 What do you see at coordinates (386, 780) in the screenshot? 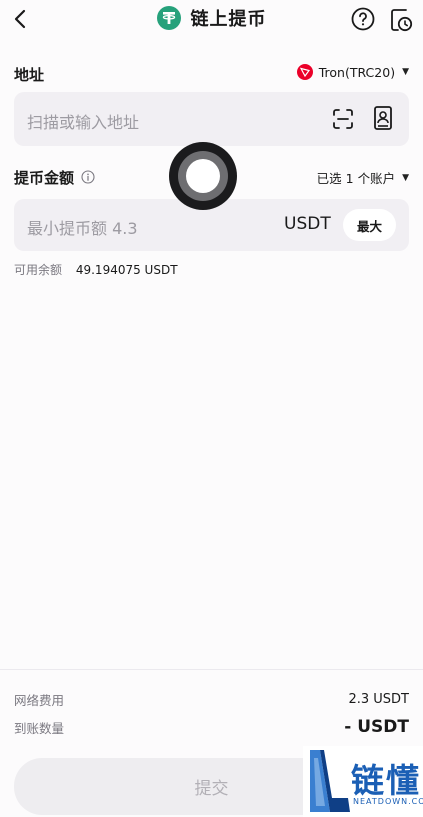
I see `watermark-text: 链懂` at bounding box center [386, 780].